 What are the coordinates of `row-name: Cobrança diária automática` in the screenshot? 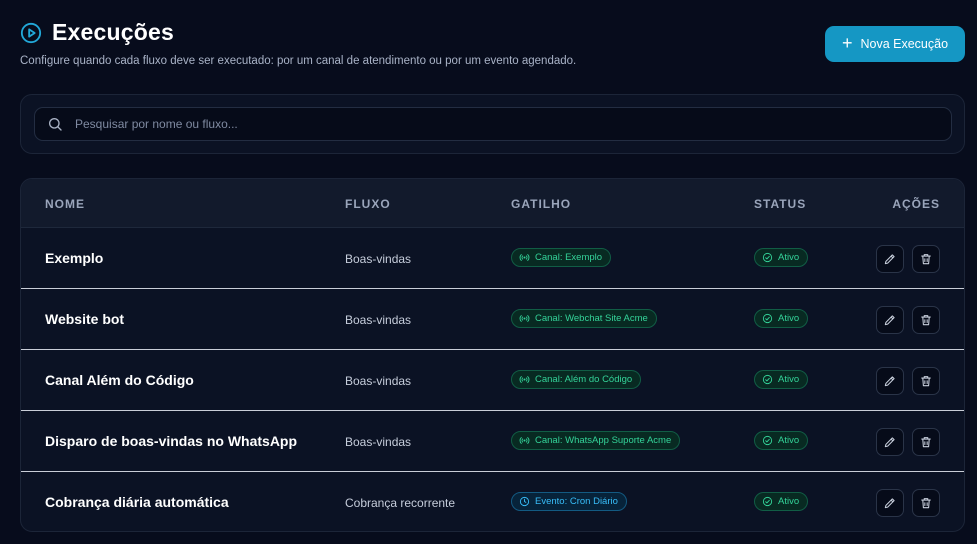 It's located at (137, 502).